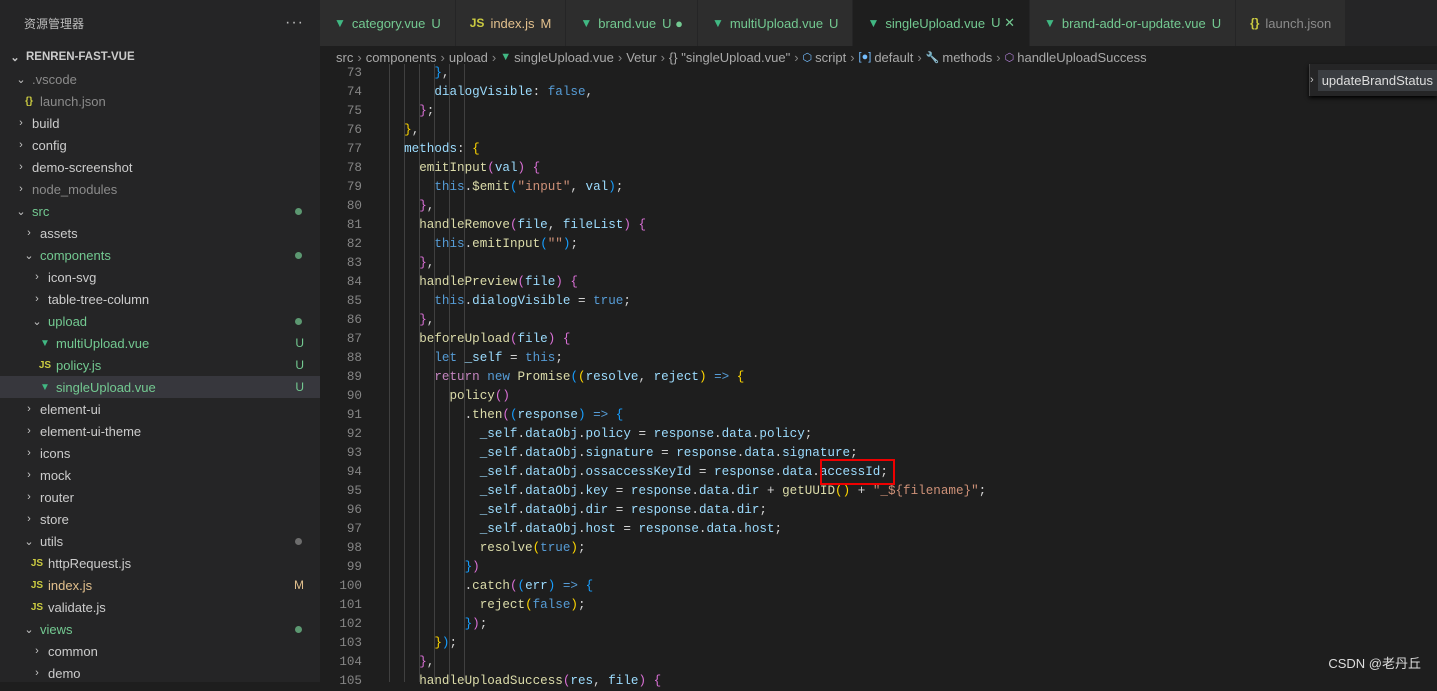  What do you see at coordinates (160, 431) in the screenshot?
I see `tree-item: › element-ui-theme` at bounding box center [160, 431].